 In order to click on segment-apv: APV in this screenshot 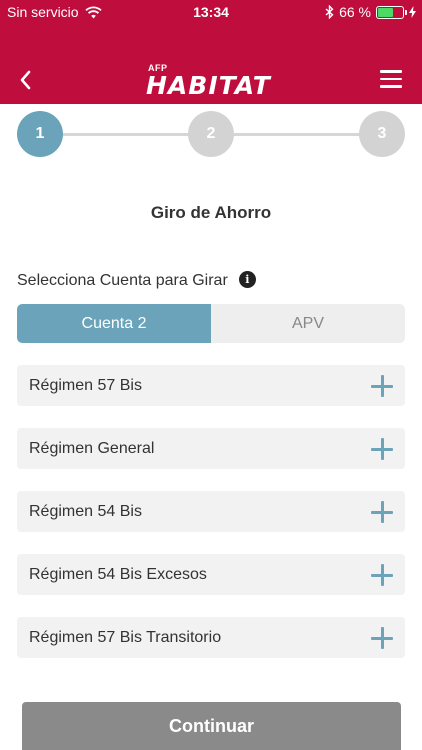, I will do `click(308, 323)`.